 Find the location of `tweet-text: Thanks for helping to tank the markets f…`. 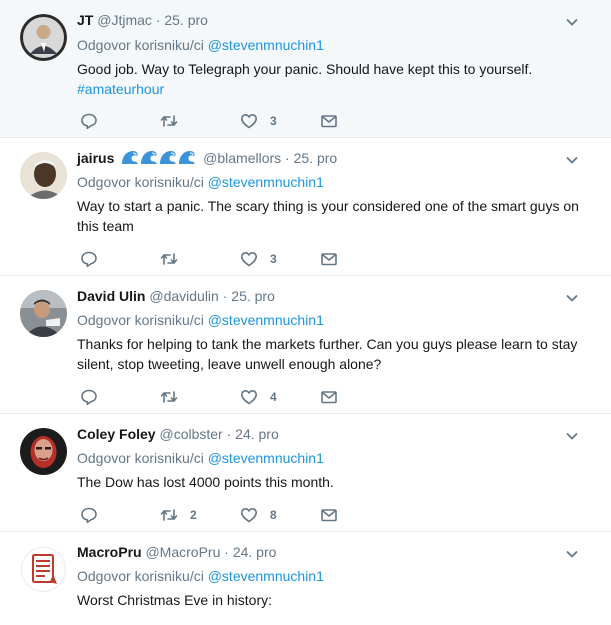

tweet-text: Thanks for helping to tank the markets f… is located at coordinates (332, 354).